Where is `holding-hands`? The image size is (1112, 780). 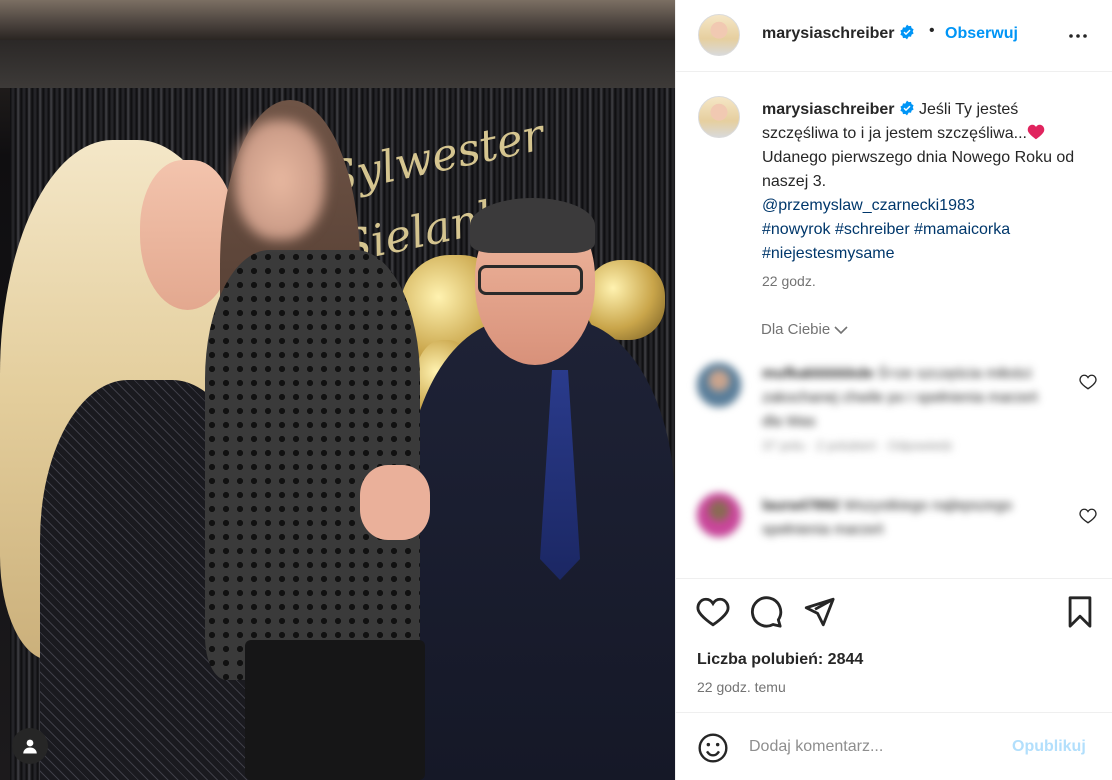 holding-hands is located at coordinates (395, 502).